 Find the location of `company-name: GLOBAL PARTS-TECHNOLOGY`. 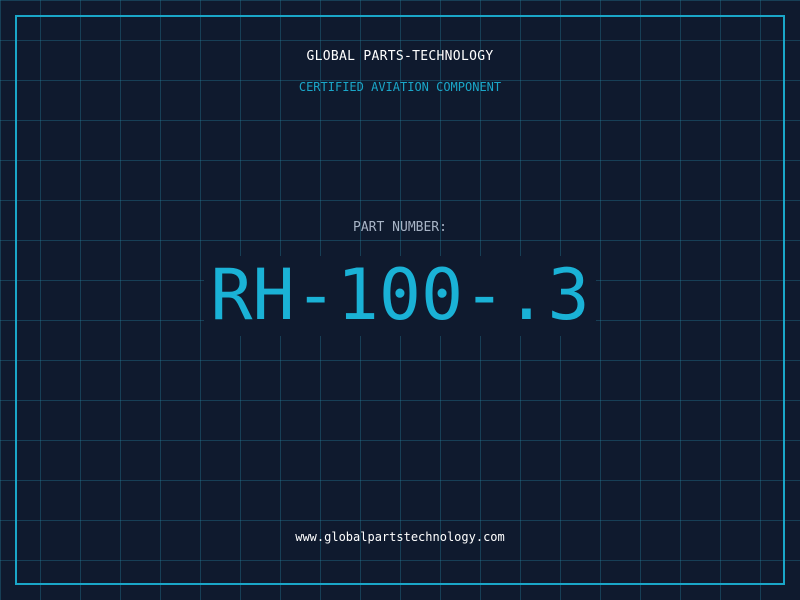

company-name: GLOBAL PARTS-TECHNOLOGY is located at coordinates (400, 56).